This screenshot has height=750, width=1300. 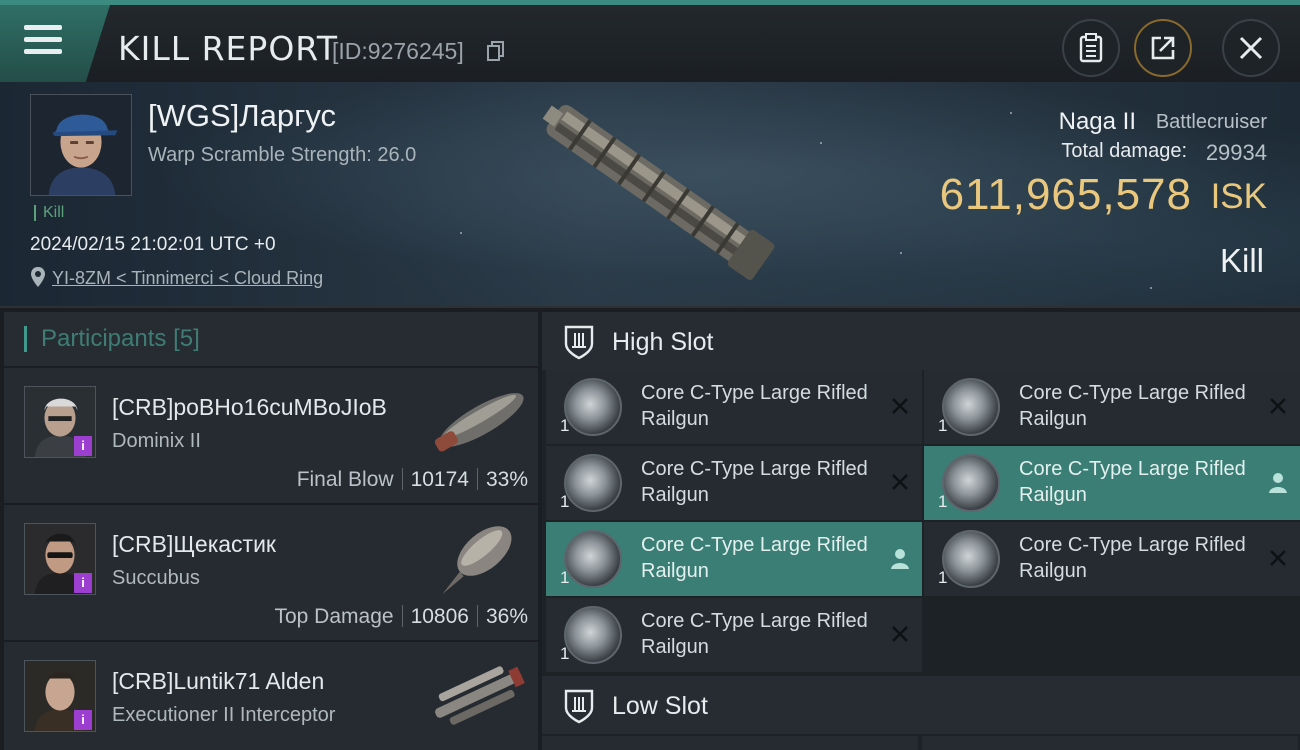 I want to click on participant-name: [CRB]poBHo16cuMBoJIoB, so click(x=249, y=407).